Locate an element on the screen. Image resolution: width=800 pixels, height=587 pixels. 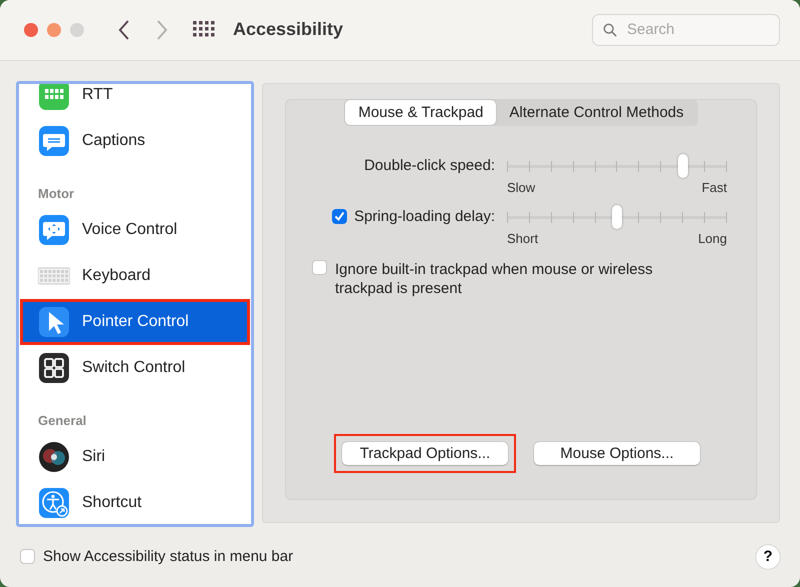
slider-label: Double-click speed: is located at coordinates (429, 165).